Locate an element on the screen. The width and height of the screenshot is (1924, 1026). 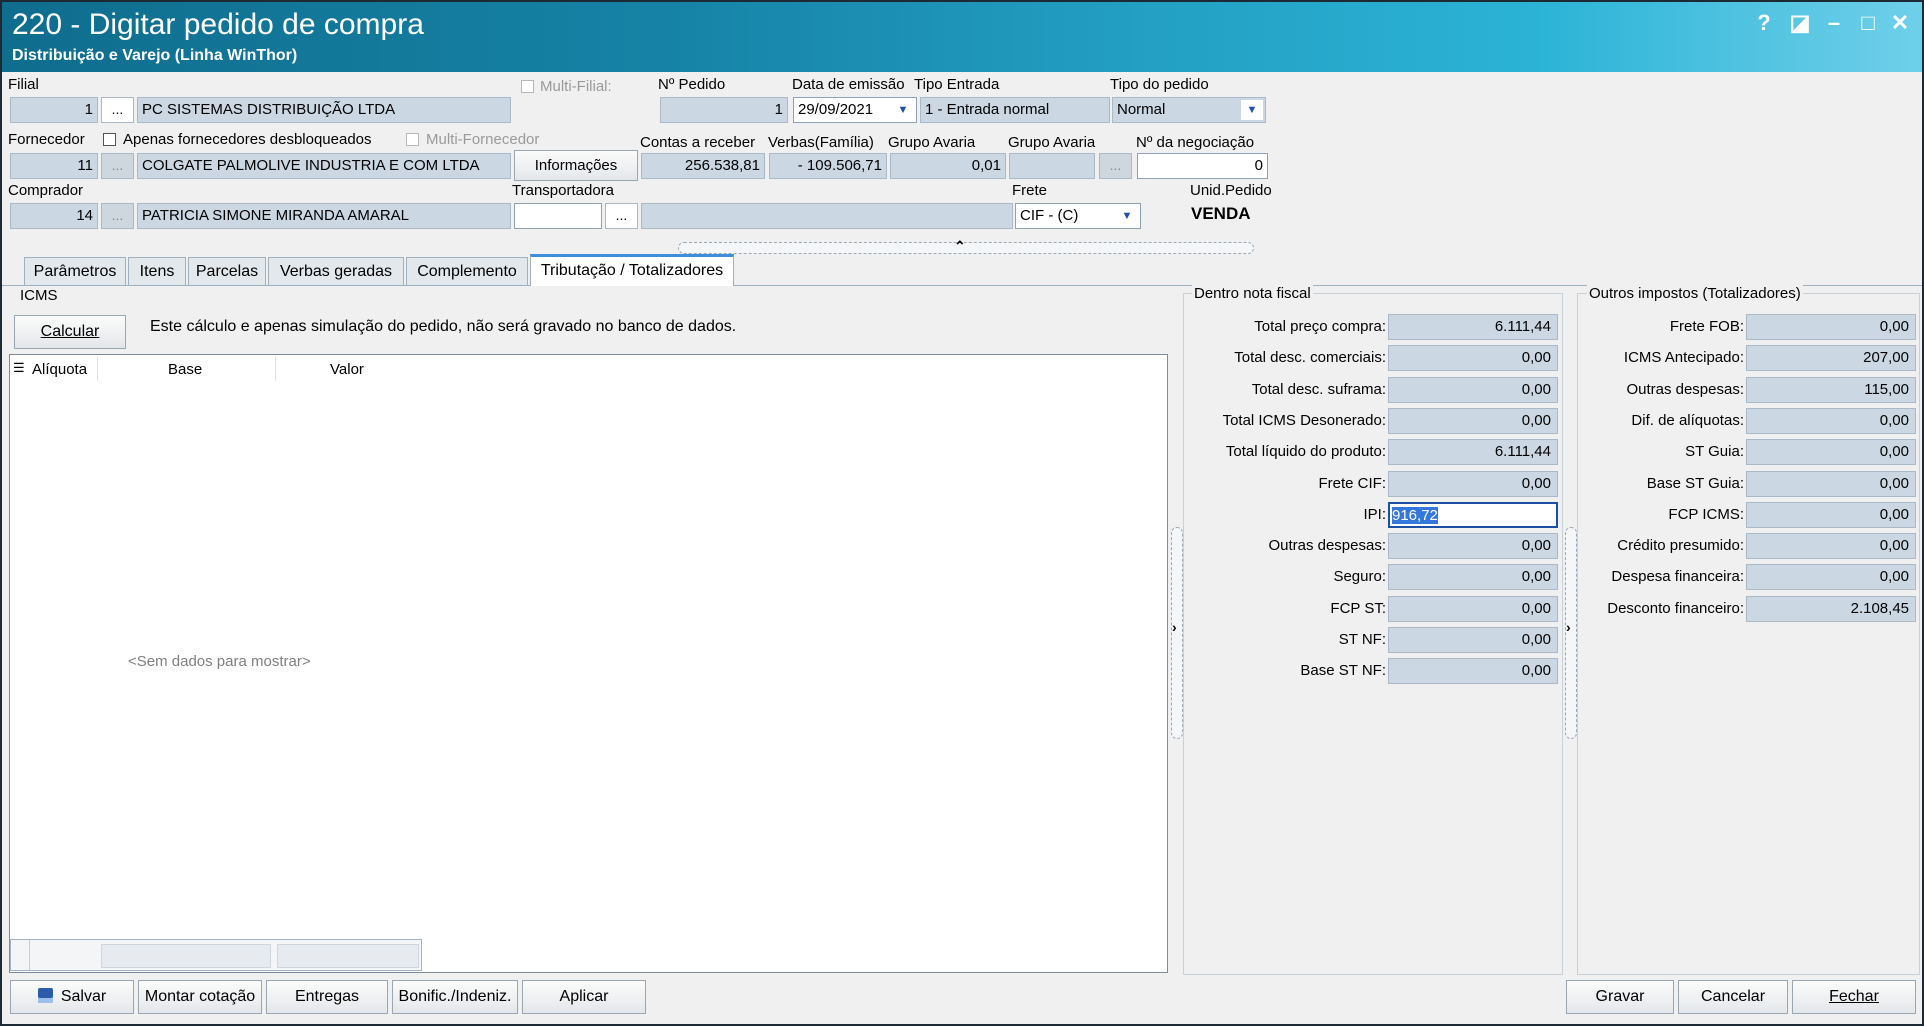
multi-filial-checkbox is located at coordinates (527, 86).